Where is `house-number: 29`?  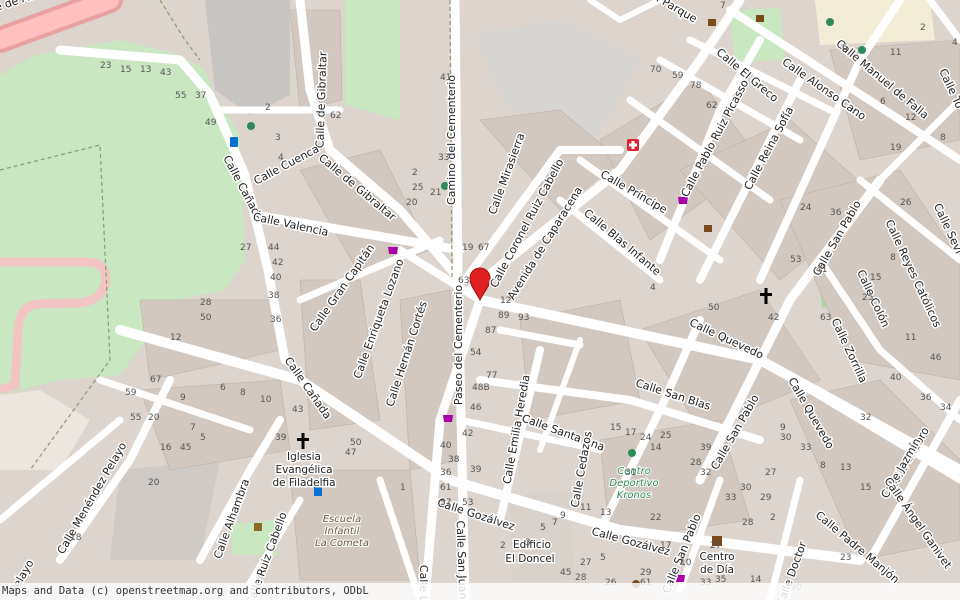 house-number: 29 is located at coordinates (646, 573).